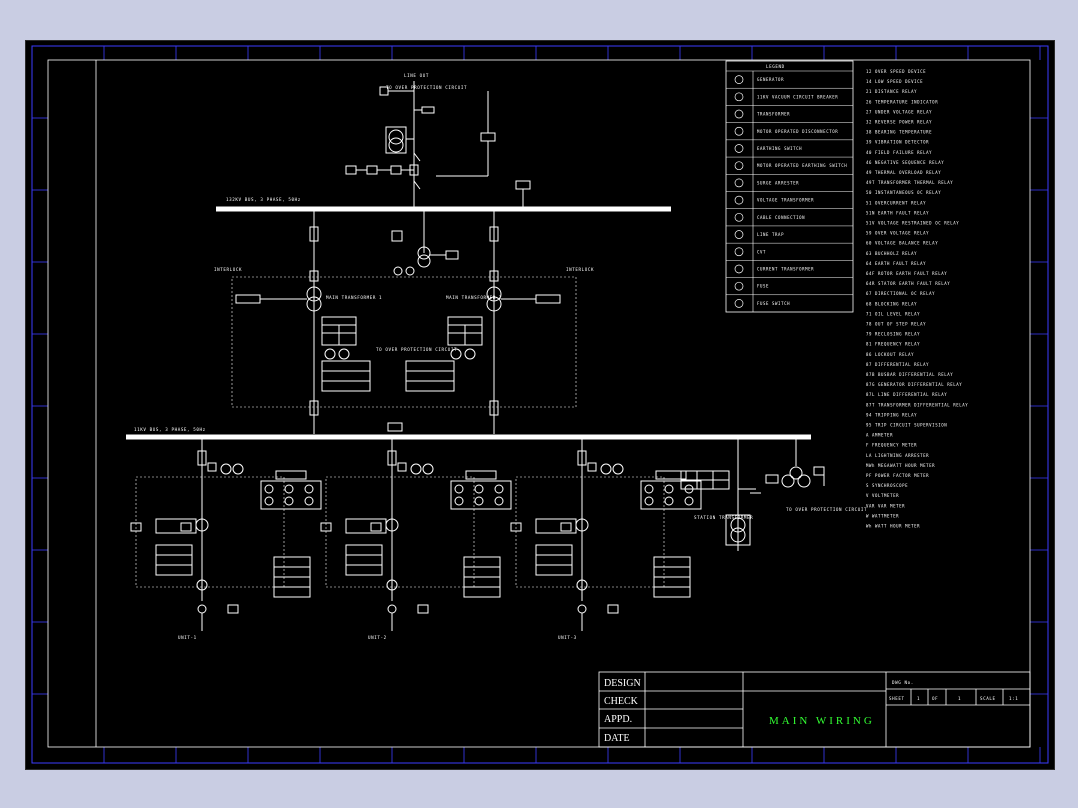 This screenshot has height=808, width=1078. What do you see at coordinates (917, 404) in the screenshot?
I see `legend-code: 87T TRANSFORMER DIFFERENTIAL RELAY` at bounding box center [917, 404].